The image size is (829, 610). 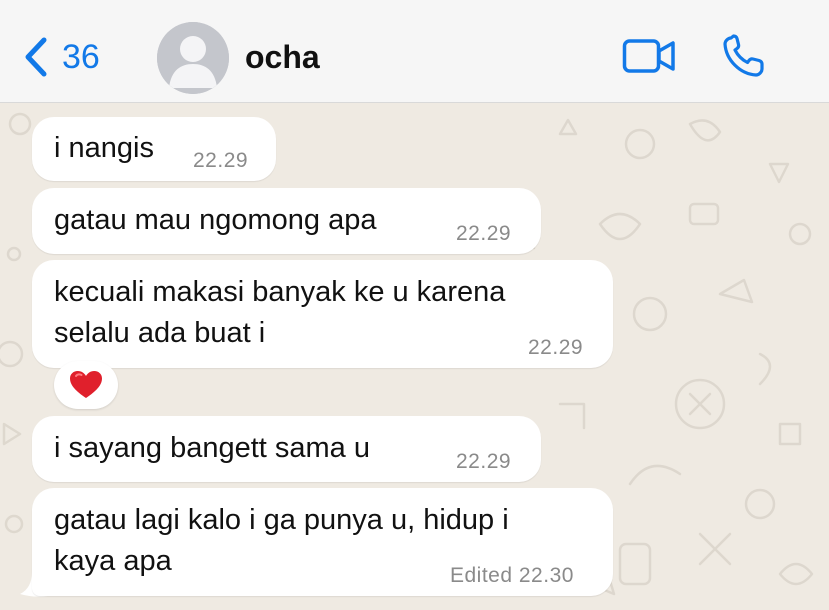 I want to click on red-heart-icon, so click(x=86, y=384).